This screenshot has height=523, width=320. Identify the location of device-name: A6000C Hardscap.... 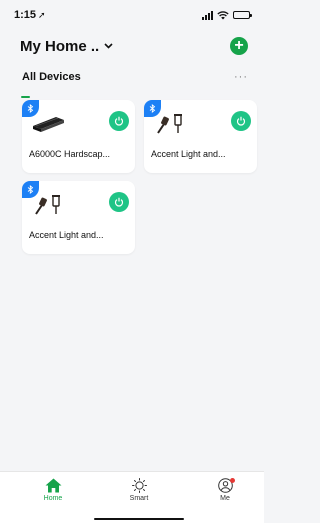
(70, 154).